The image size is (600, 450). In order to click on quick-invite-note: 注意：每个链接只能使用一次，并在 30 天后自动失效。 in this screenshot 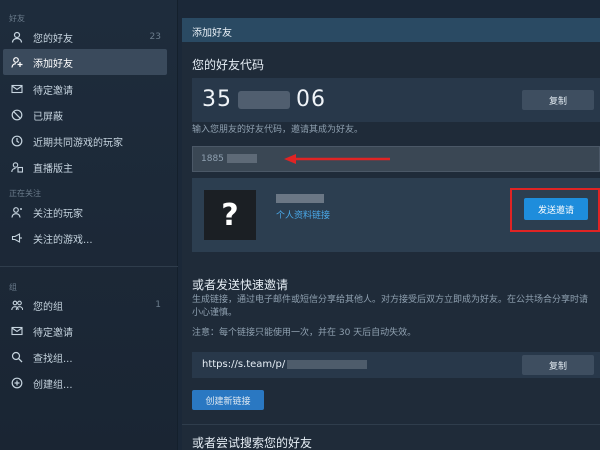, I will do `click(304, 333)`.